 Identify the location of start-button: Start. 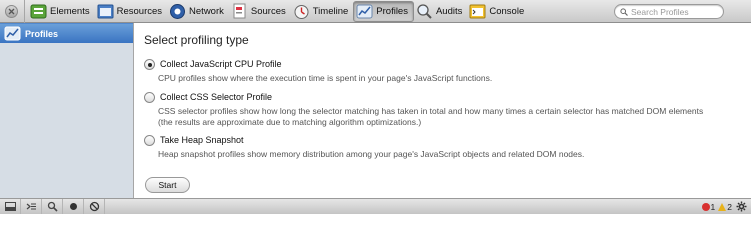
(167, 185).